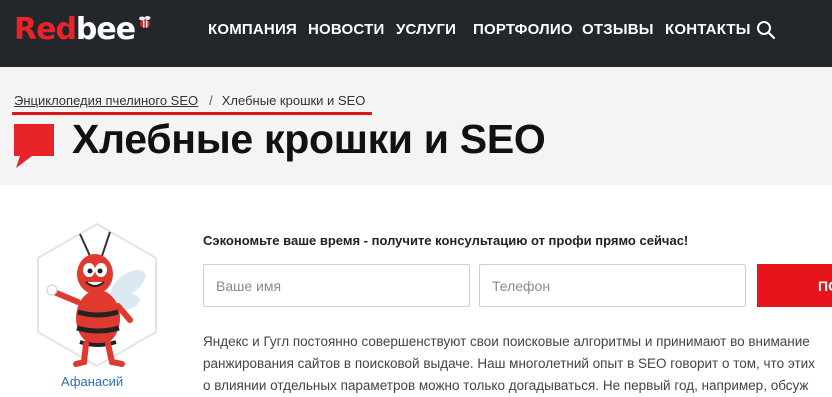  What do you see at coordinates (252, 29) in the screenshot?
I see `nav-item-company: КОМПАНИЯ` at bounding box center [252, 29].